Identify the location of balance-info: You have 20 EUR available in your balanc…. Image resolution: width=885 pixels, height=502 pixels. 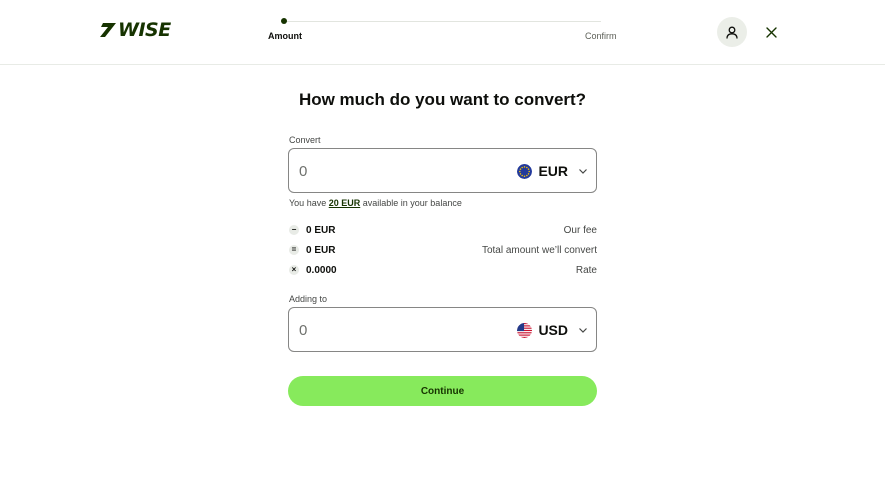
(375, 203).